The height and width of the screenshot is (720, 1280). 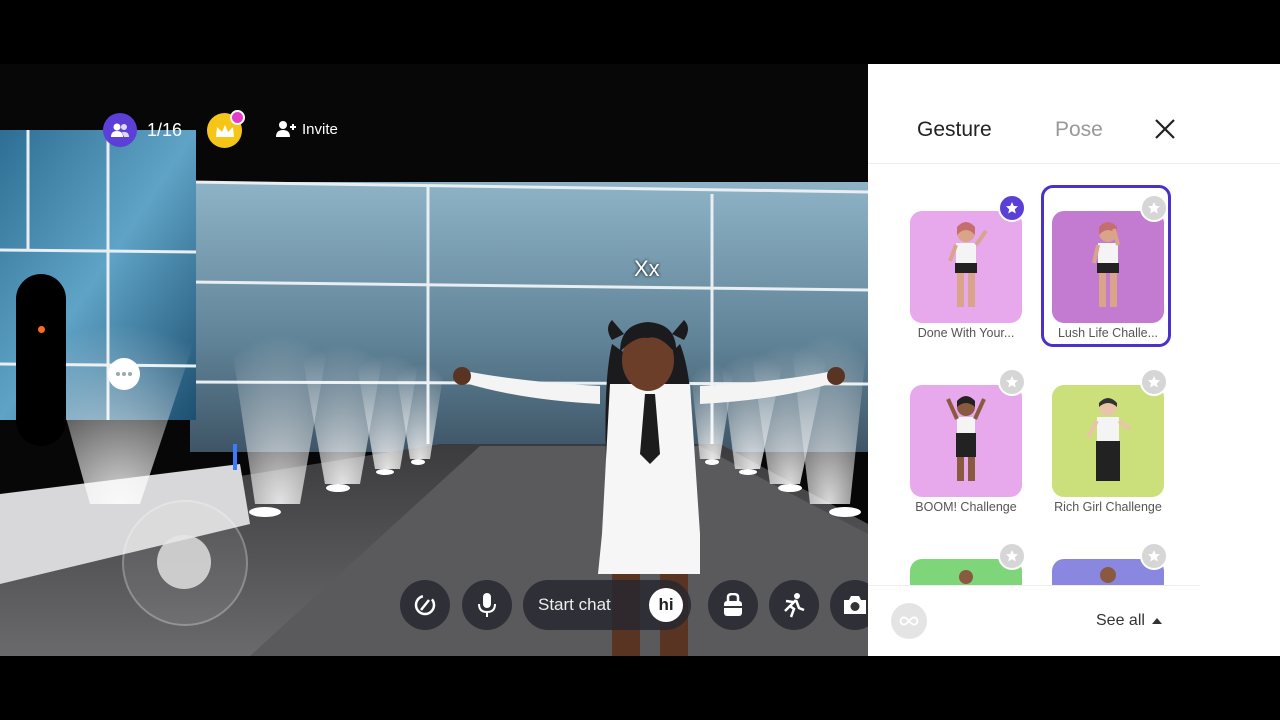 What do you see at coordinates (165, 130) in the screenshot?
I see `player-count: 1/16` at bounding box center [165, 130].